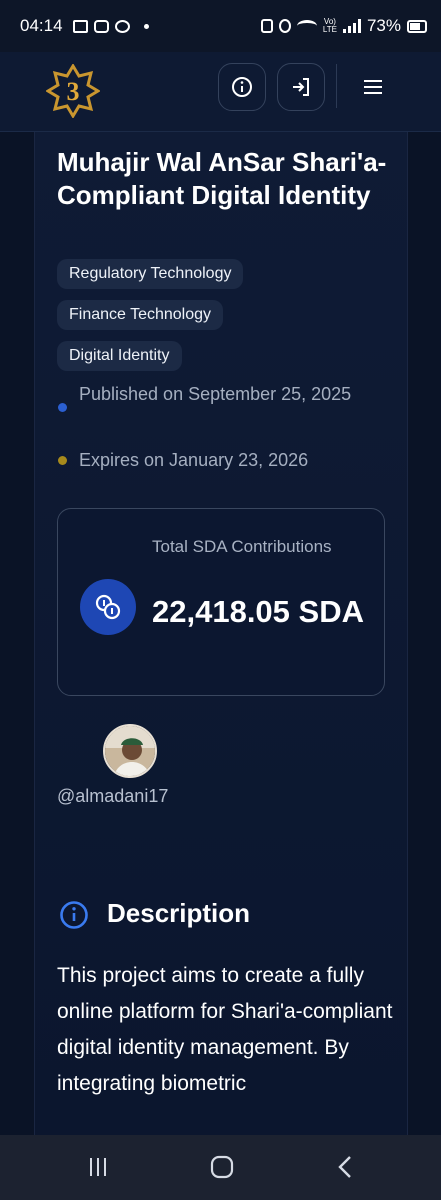 This screenshot has height=1200, width=441. I want to click on home-button, so click(222, 1167).